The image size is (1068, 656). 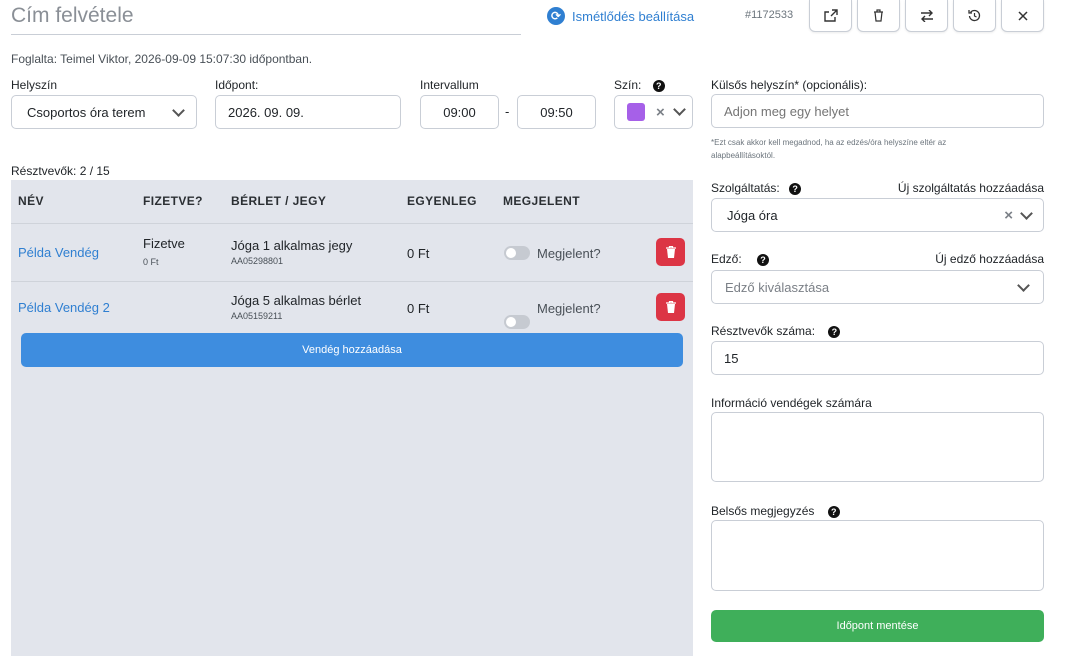 What do you see at coordinates (237, 85) in the screenshot?
I see `date-label: Időpont:` at bounding box center [237, 85].